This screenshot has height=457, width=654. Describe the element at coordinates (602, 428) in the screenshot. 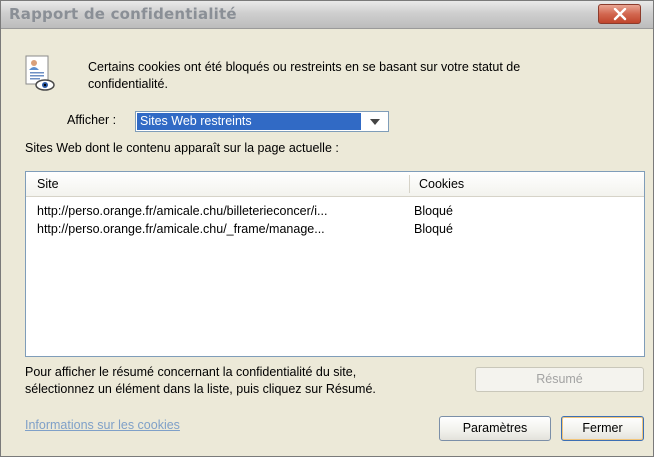

I see `close-button: Fermer` at that location.